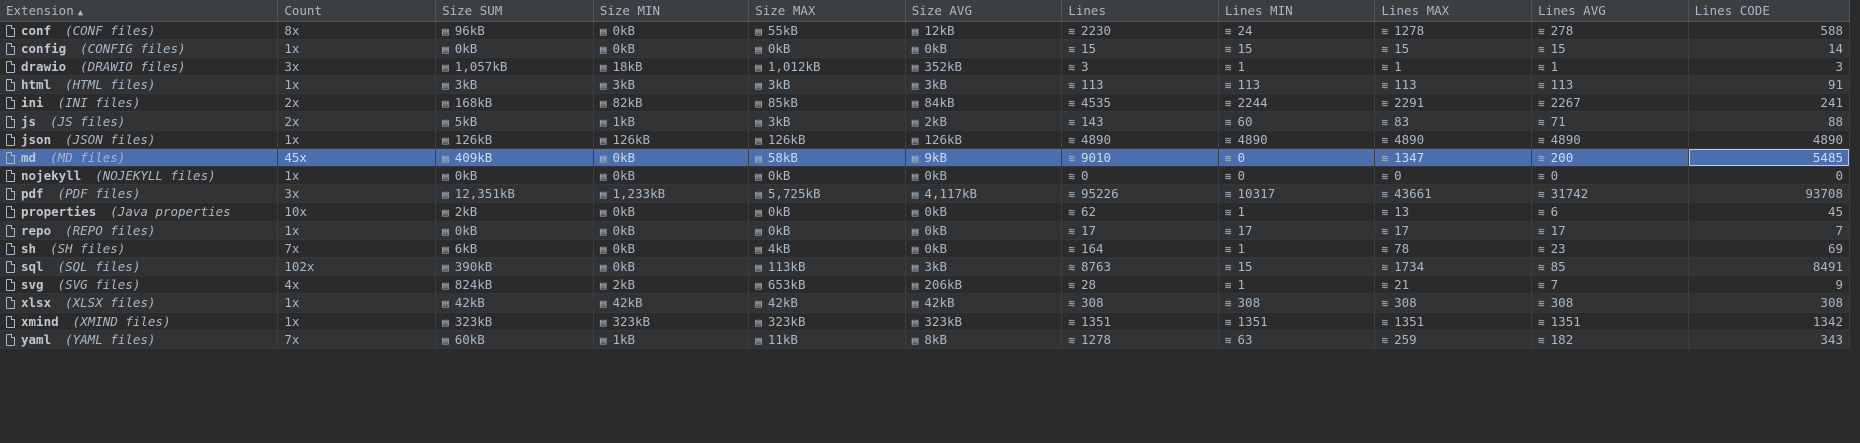 The width and height of the screenshot is (1860, 443). What do you see at coordinates (514, 11) in the screenshot?
I see `column-header-size-sum: Size SUM` at bounding box center [514, 11].